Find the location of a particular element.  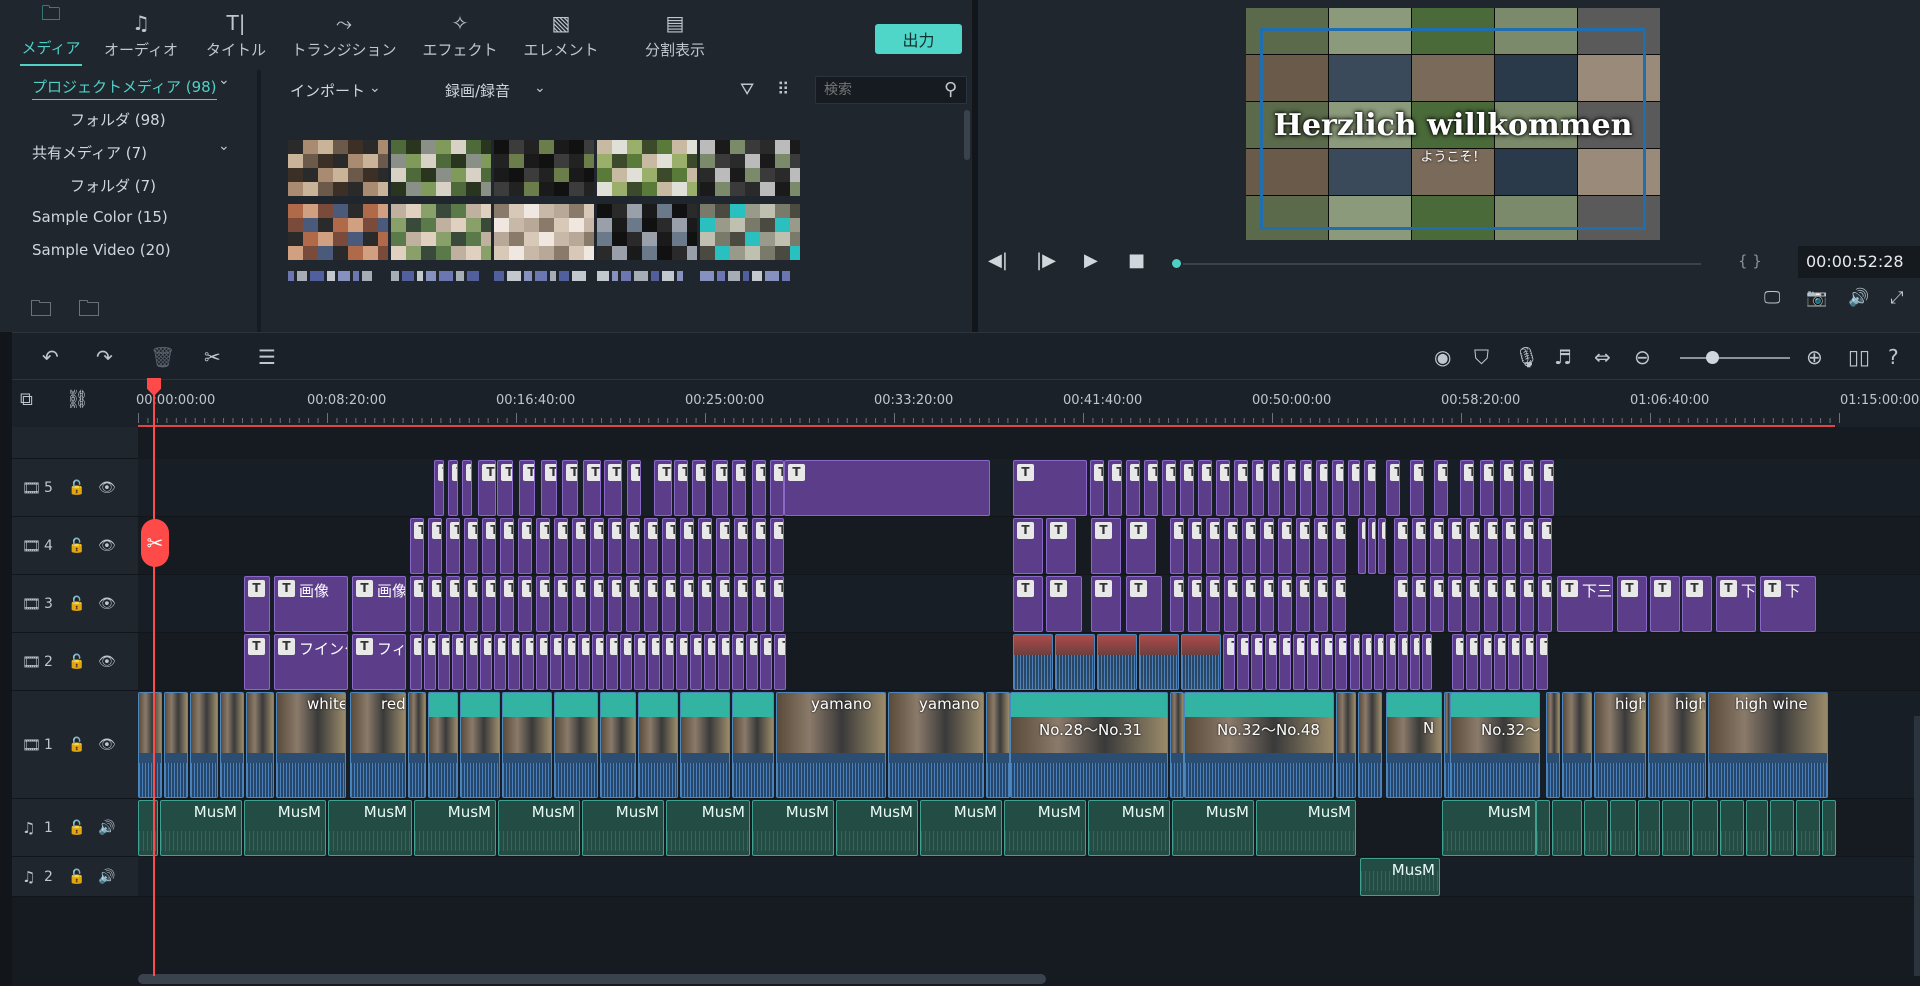

tab-music-note: ♫ オーディオ is located at coordinates (141, 33).